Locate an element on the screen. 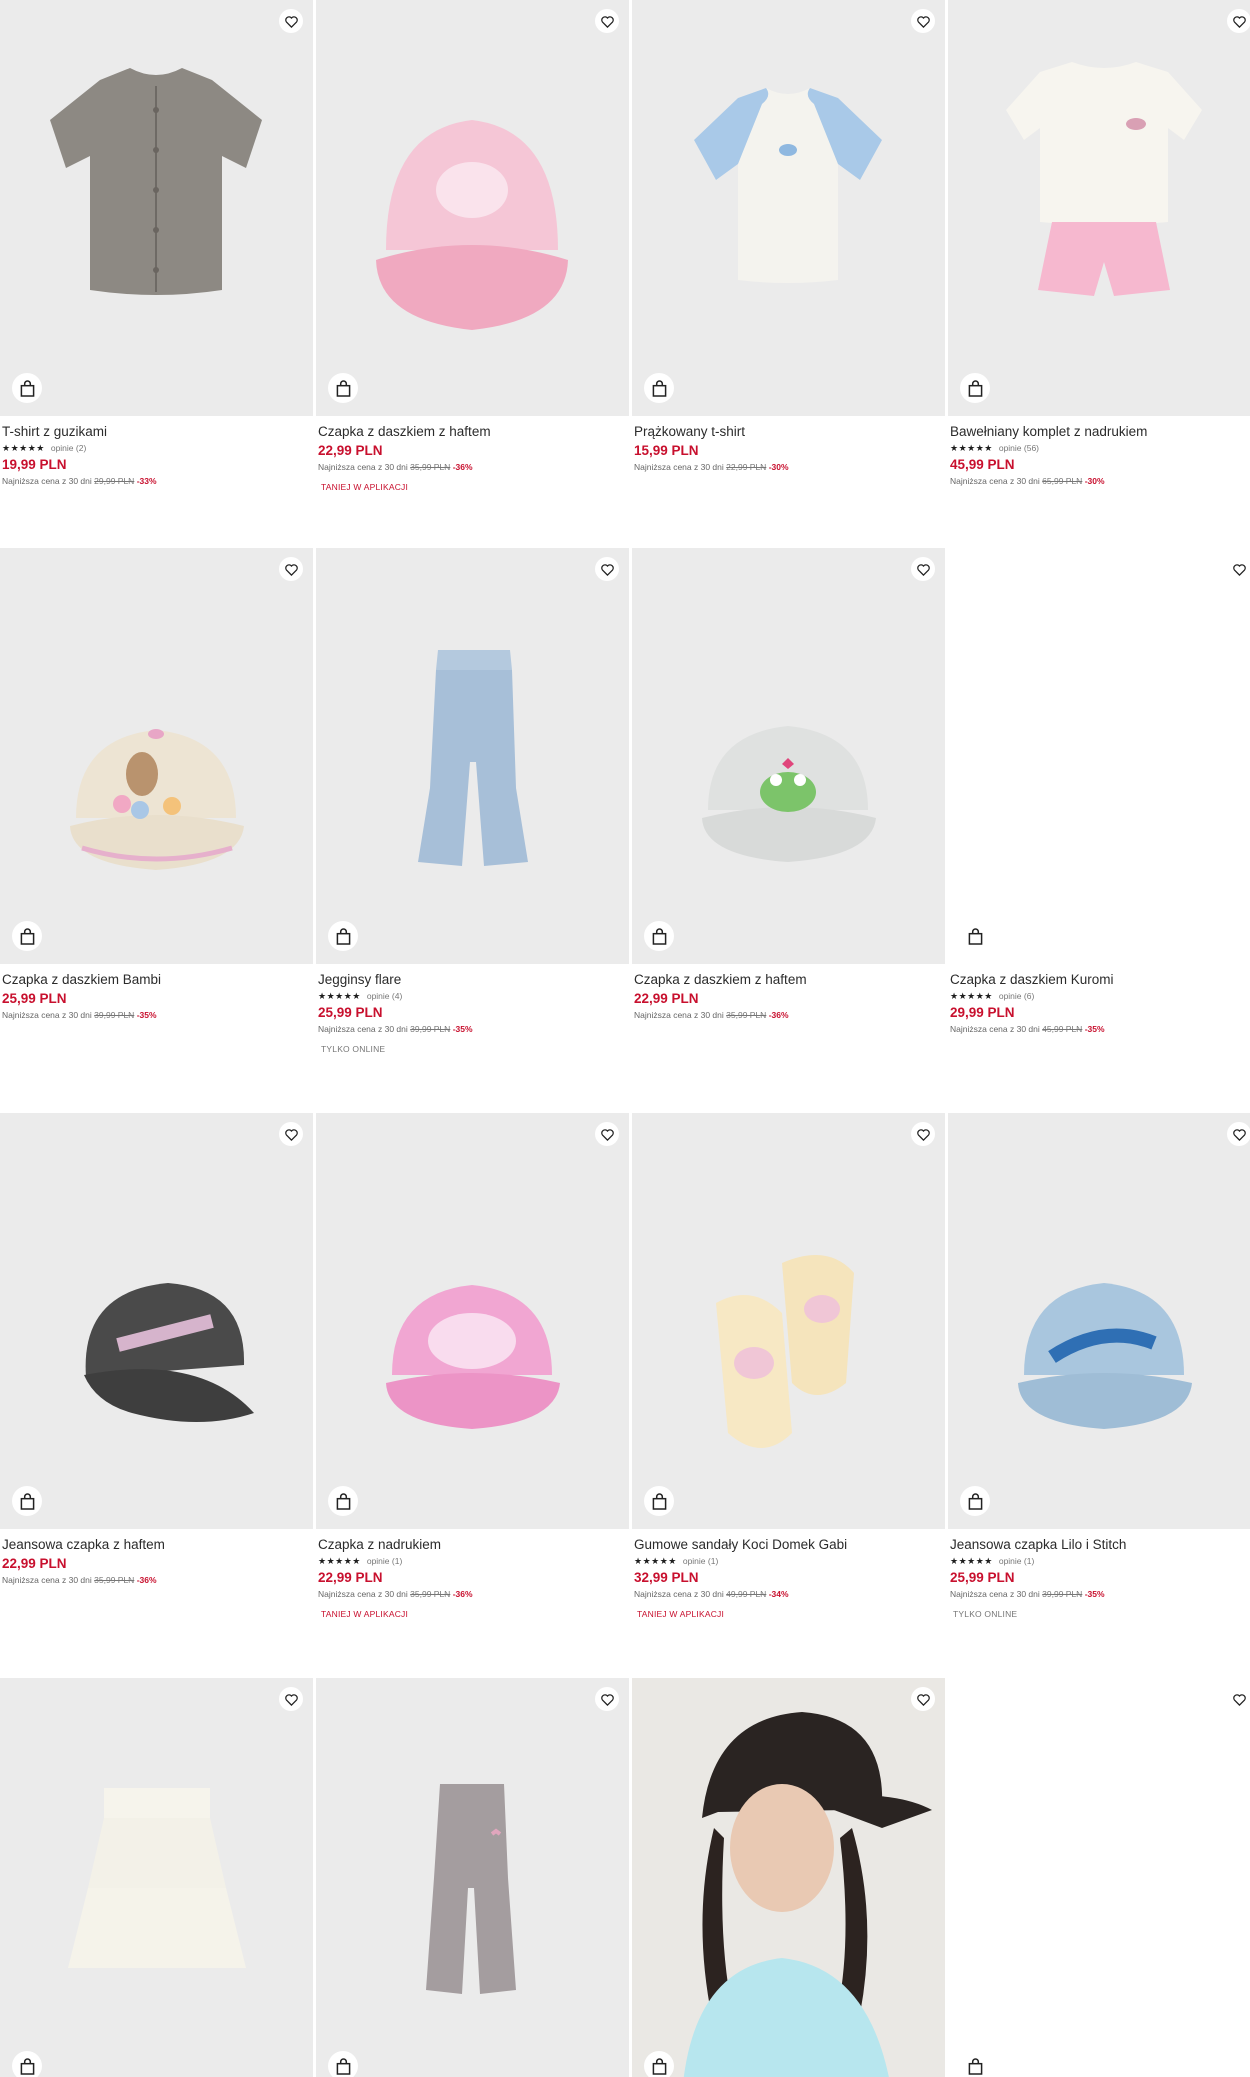 The width and height of the screenshot is (1250, 2077). product-name: Jegginsy flare is located at coordinates (472, 980).